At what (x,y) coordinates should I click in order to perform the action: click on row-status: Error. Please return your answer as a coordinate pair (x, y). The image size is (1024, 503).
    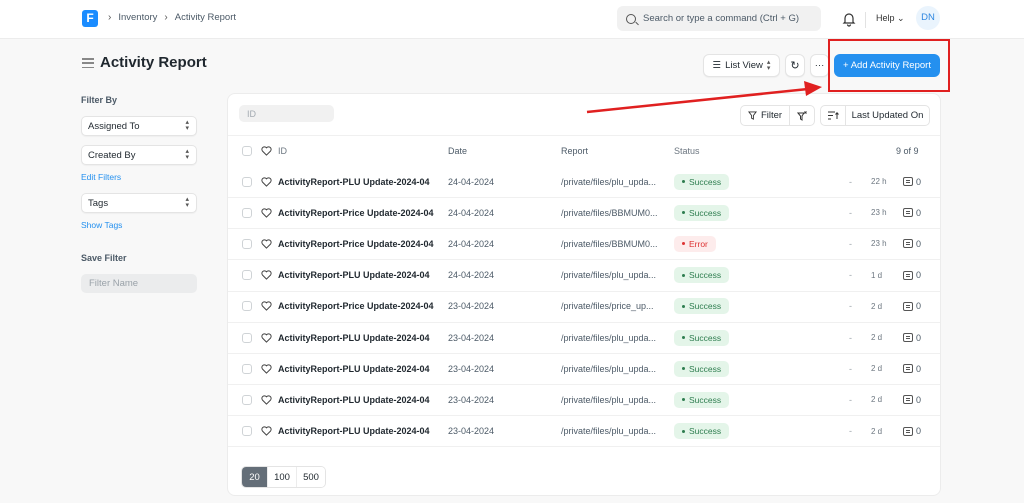
    Looking at the image, I should click on (695, 243).